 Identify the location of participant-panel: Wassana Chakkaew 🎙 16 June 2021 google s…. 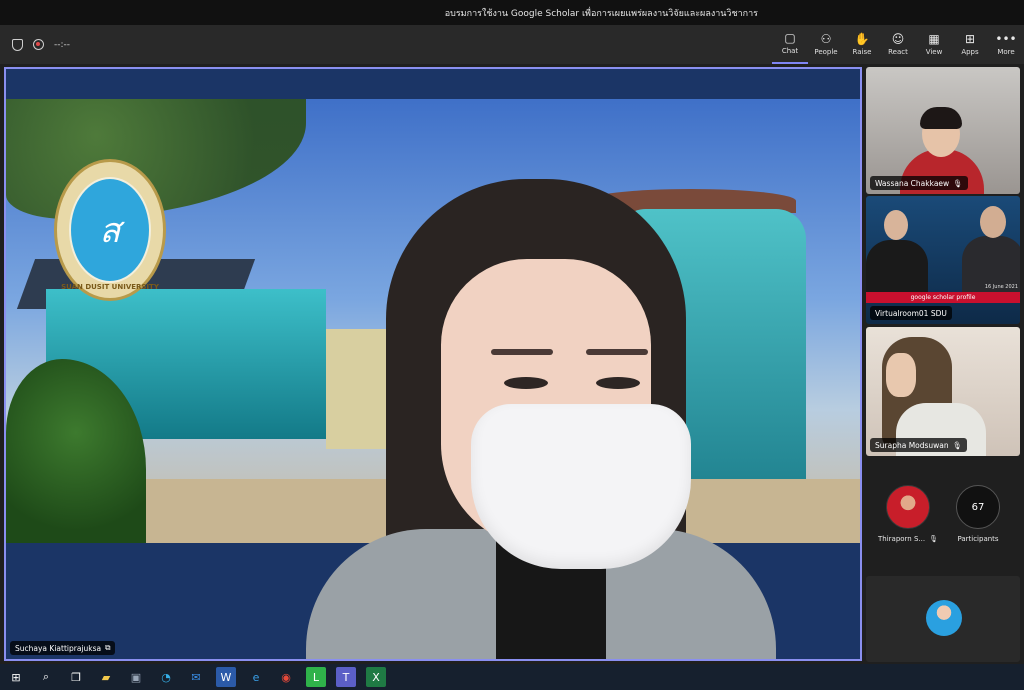
(944, 364).